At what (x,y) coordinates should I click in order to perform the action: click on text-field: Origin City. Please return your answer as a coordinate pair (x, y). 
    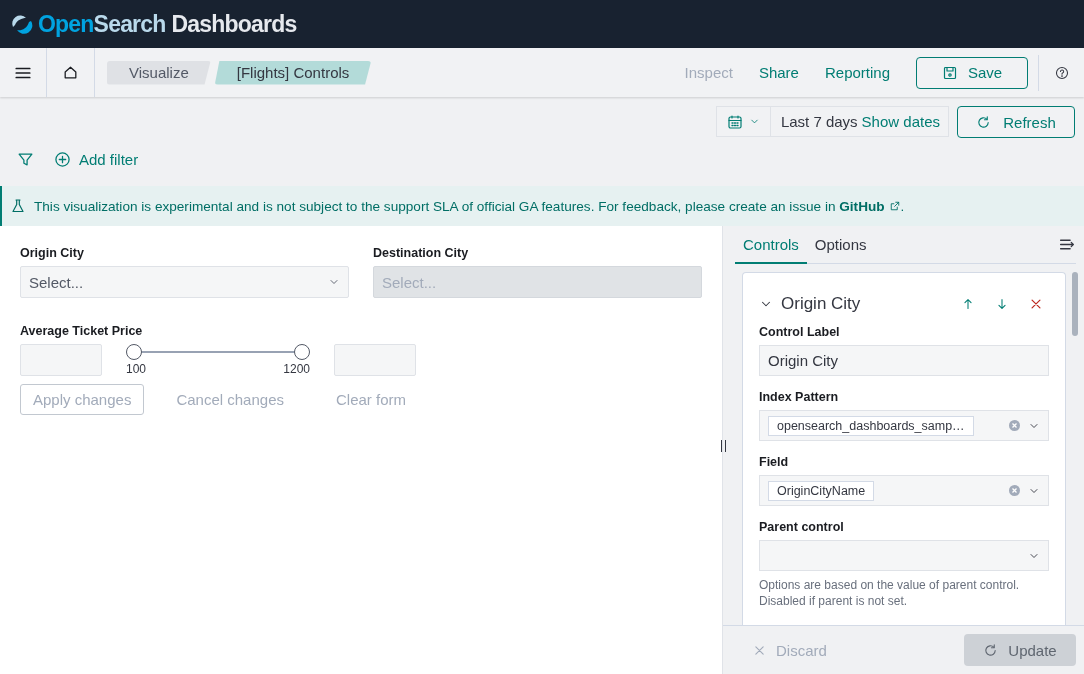
    Looking at the image, I should click on (904, 360).